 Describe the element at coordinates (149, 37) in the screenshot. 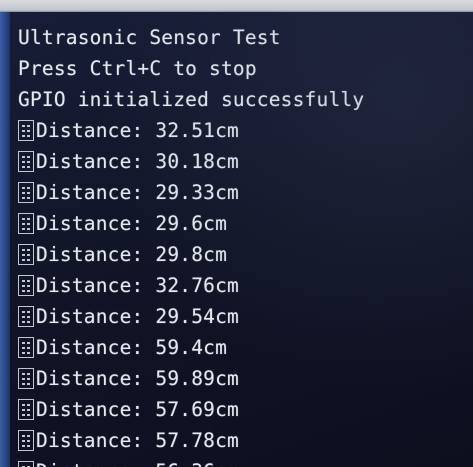

I see `output-text: Ultrasonic Sensor Test` at that location.